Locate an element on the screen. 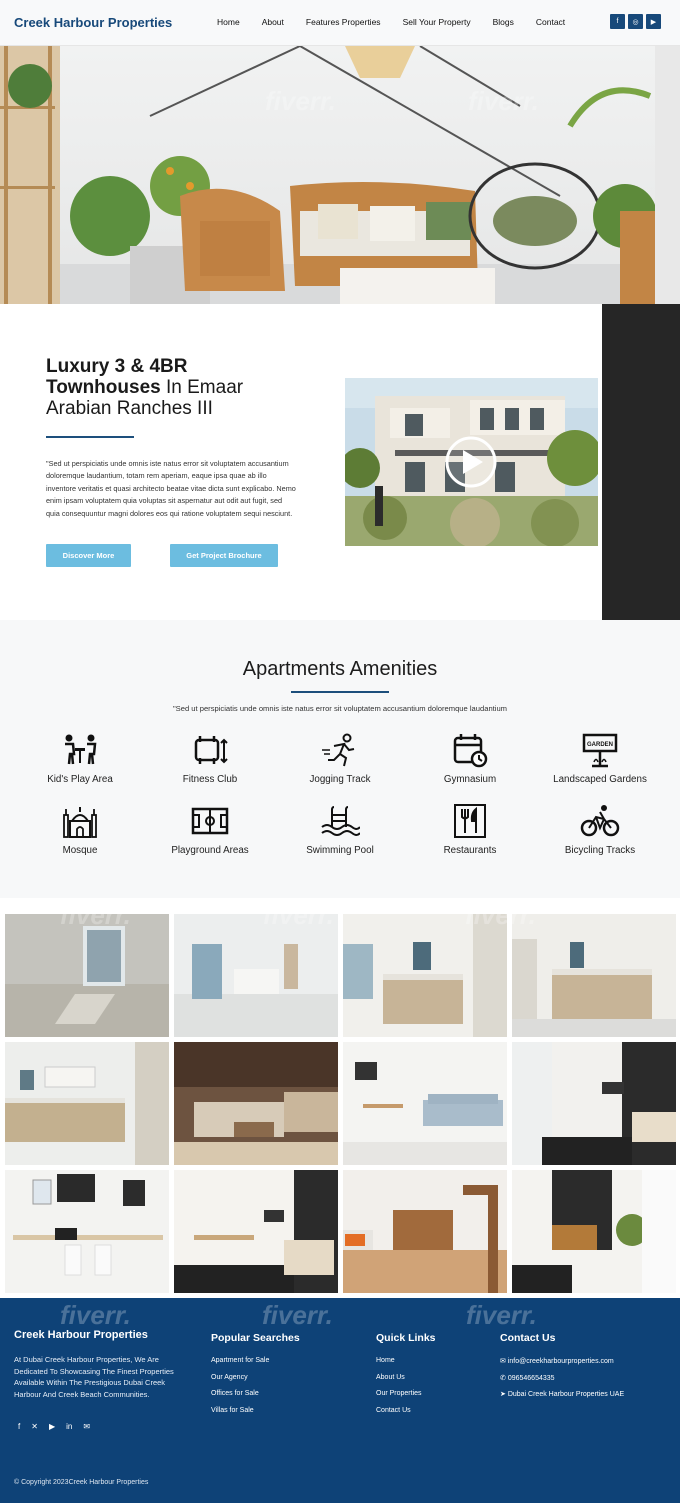 This screenshot has height=1503, width=680. contact-phone-text: 096546654335 is located at coordinates (531, 1378).